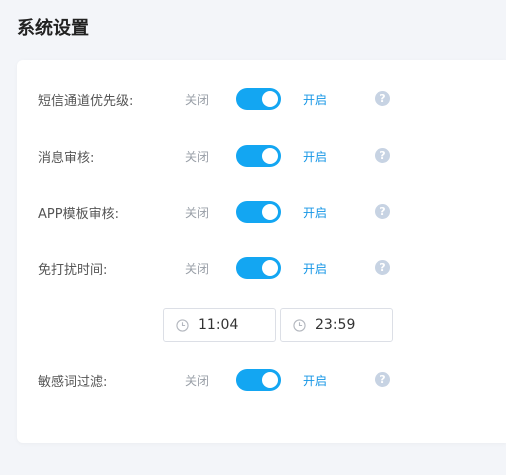 The height and width of the screenshot is (475, 506). What do you see at coordinates (86, 101) in the screenshot?
I see `setting-label: 短信通道优先级:` at bounding box center [86, 101].